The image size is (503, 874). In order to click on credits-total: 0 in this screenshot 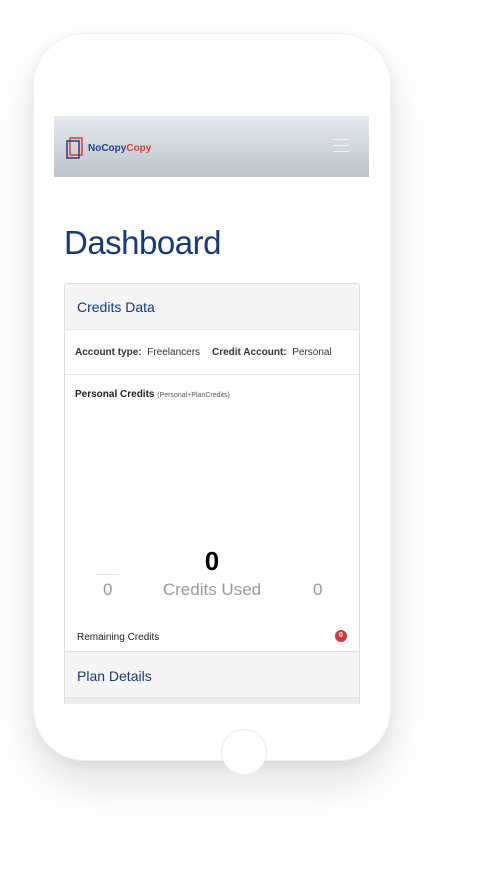, I will do `click(212, 561)`.